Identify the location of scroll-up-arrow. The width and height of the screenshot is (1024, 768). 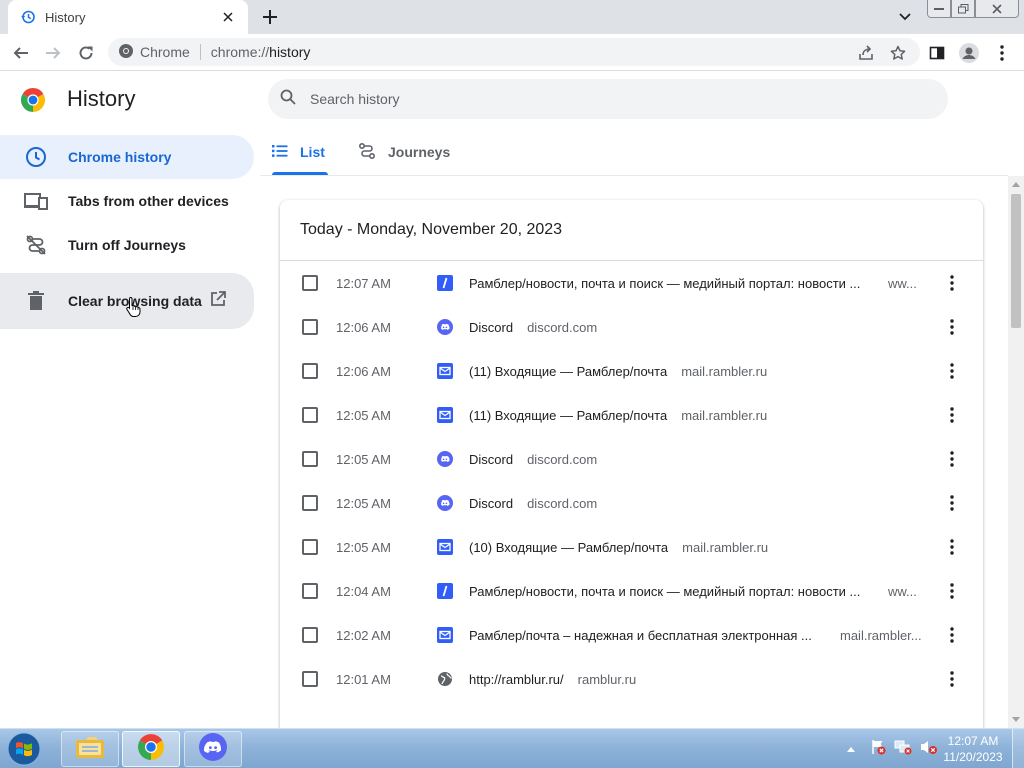
(1016, 184).